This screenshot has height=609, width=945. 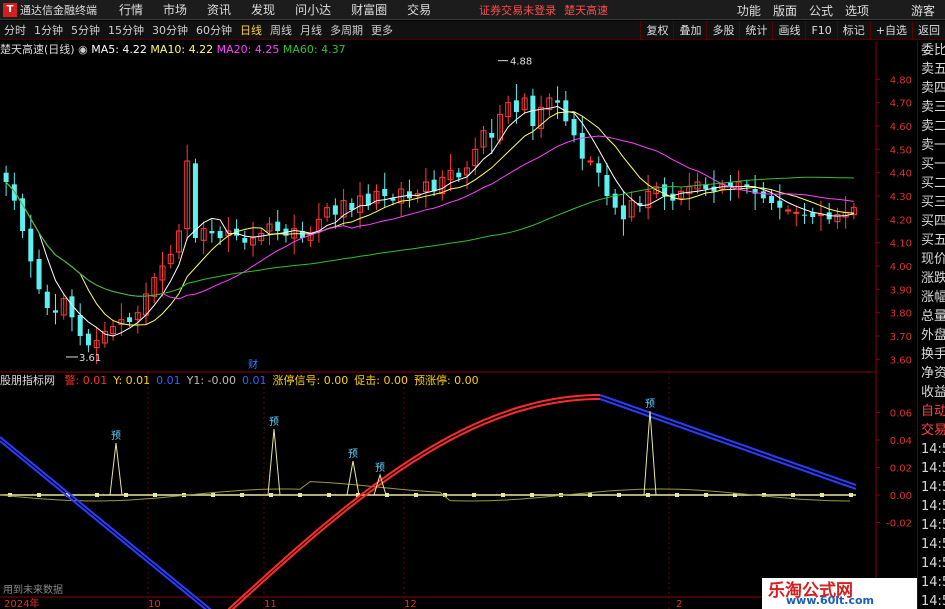 I want to click on side-item-2: 卖四, so click(x=931, y=88).